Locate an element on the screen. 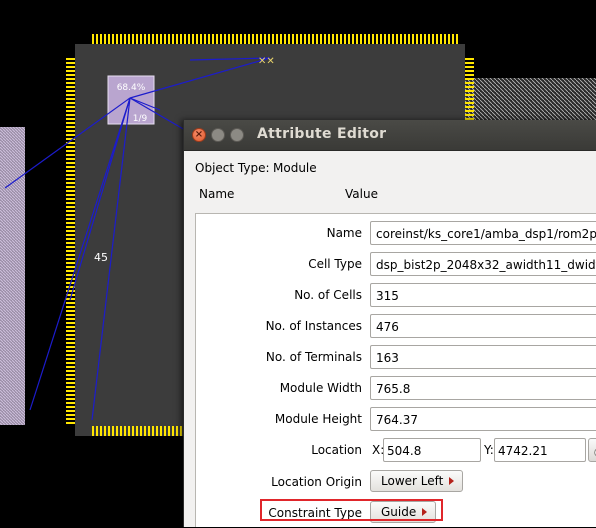 The height and width of the screenshot is (528, 596). location-origin-dropdown: Lower Left is located at coordinates (417, 481).